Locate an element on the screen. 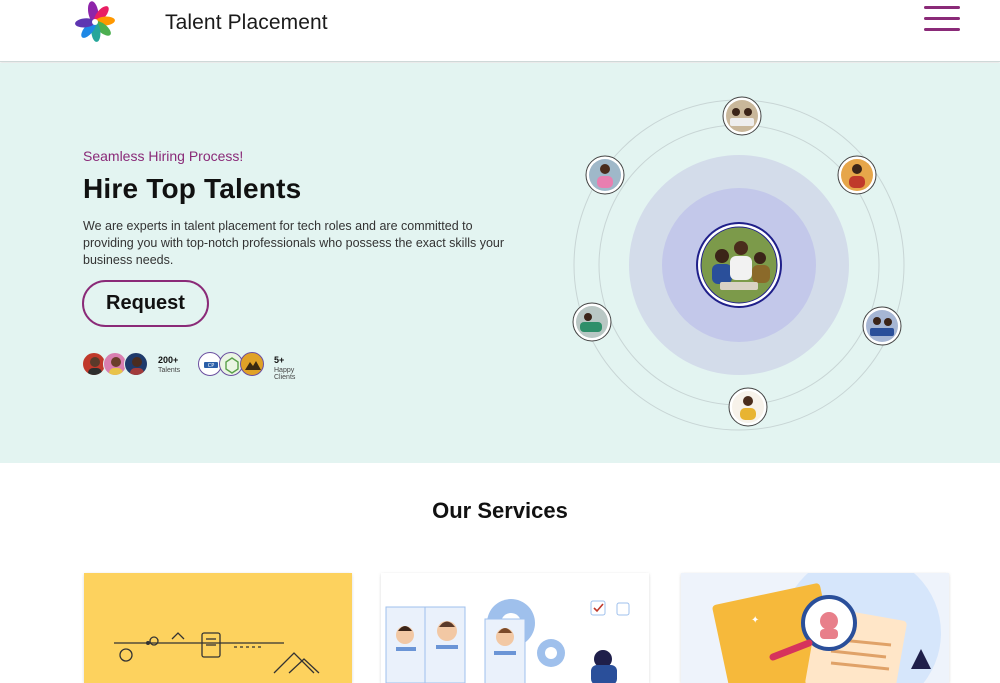 This screenshot has width=1000, height=683. svg-text: CP is located at coordinates (211, 366).